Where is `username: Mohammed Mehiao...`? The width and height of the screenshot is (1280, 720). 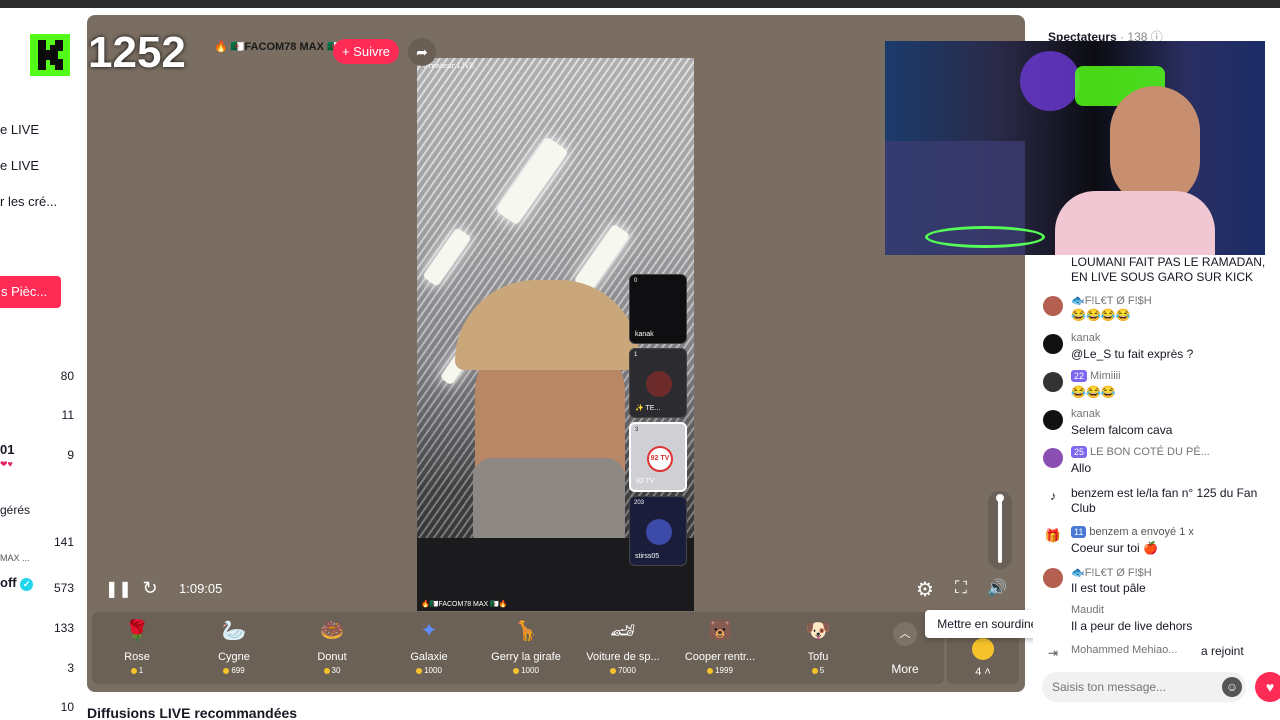
username: Mohammed Mehiao... is located at coordinates (1124, 650).